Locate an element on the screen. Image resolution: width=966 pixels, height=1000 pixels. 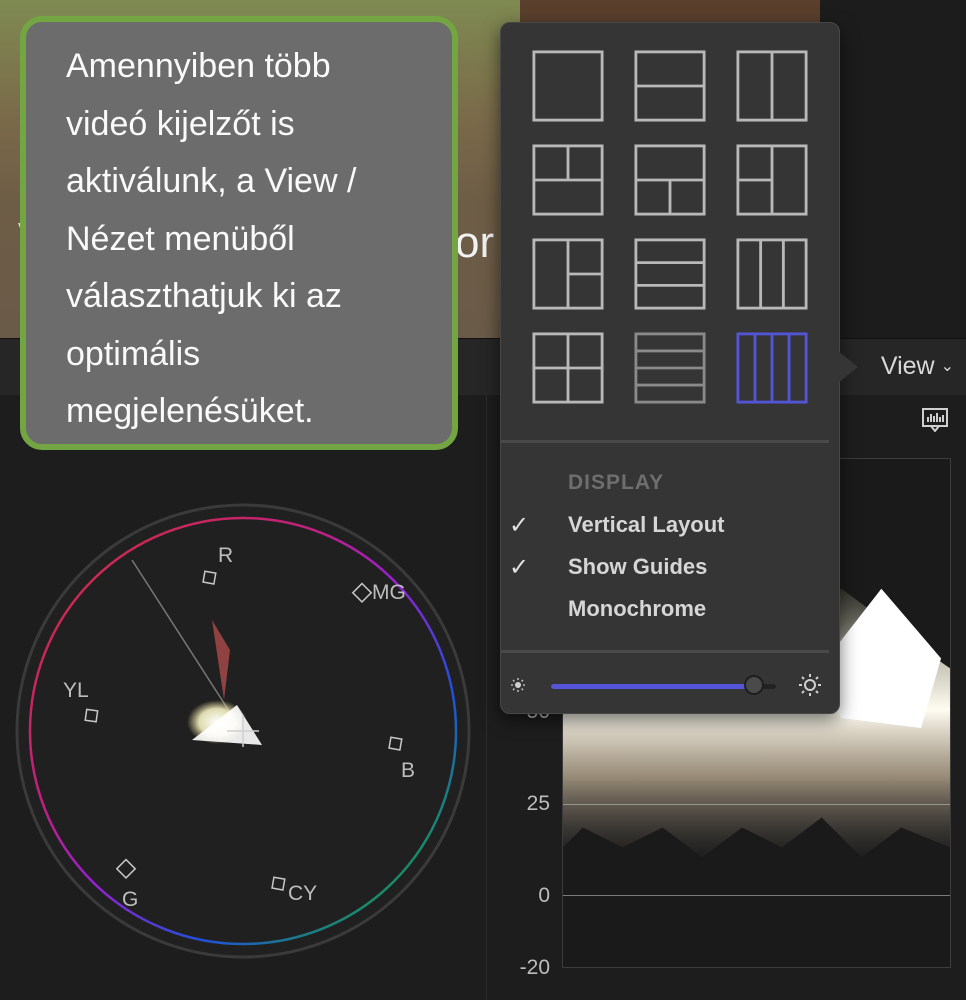
layout-option-one-left-two-right is located at coordinates (568, 274).